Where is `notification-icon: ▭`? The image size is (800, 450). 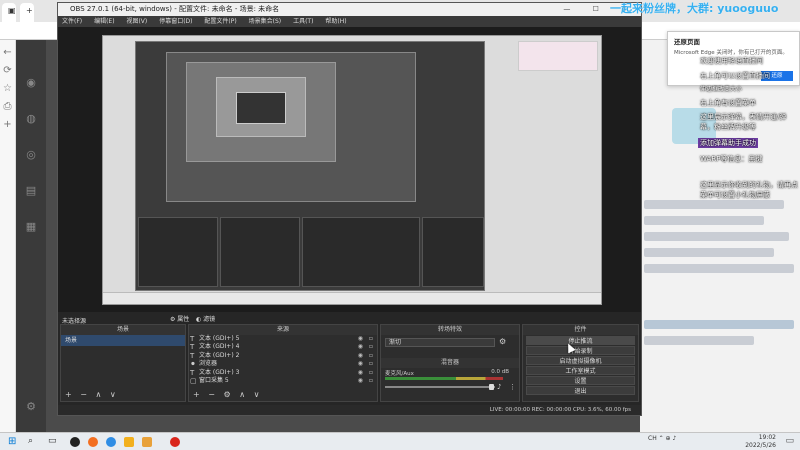 notification-icon: ▭ is located at coordinates (789, 441).